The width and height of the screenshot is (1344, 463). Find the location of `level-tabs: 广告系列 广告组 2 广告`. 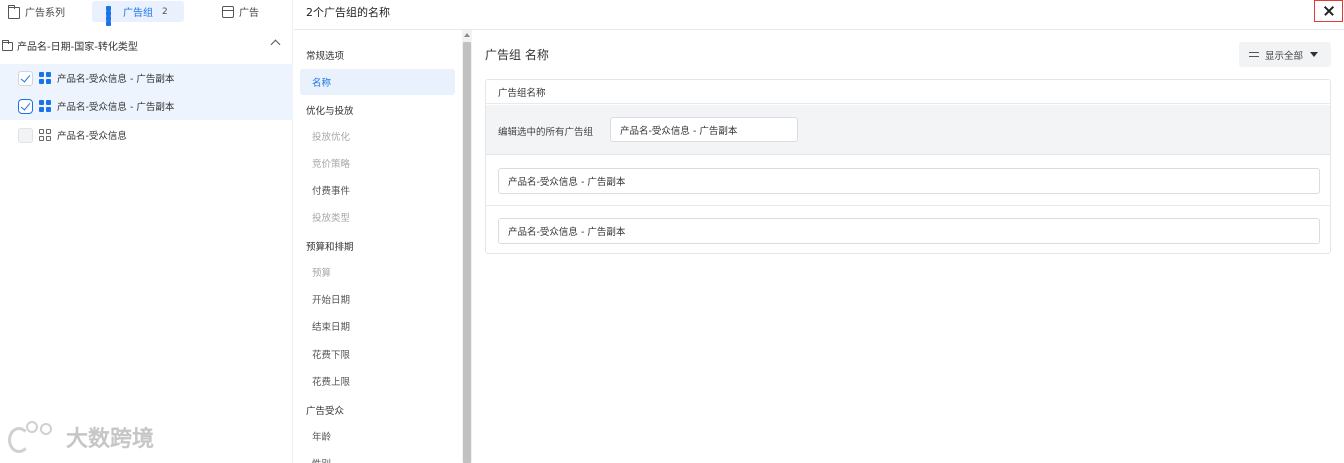

level-tabs: 广告系列 广告组 2 广告 is located at coordinates (146, 13).